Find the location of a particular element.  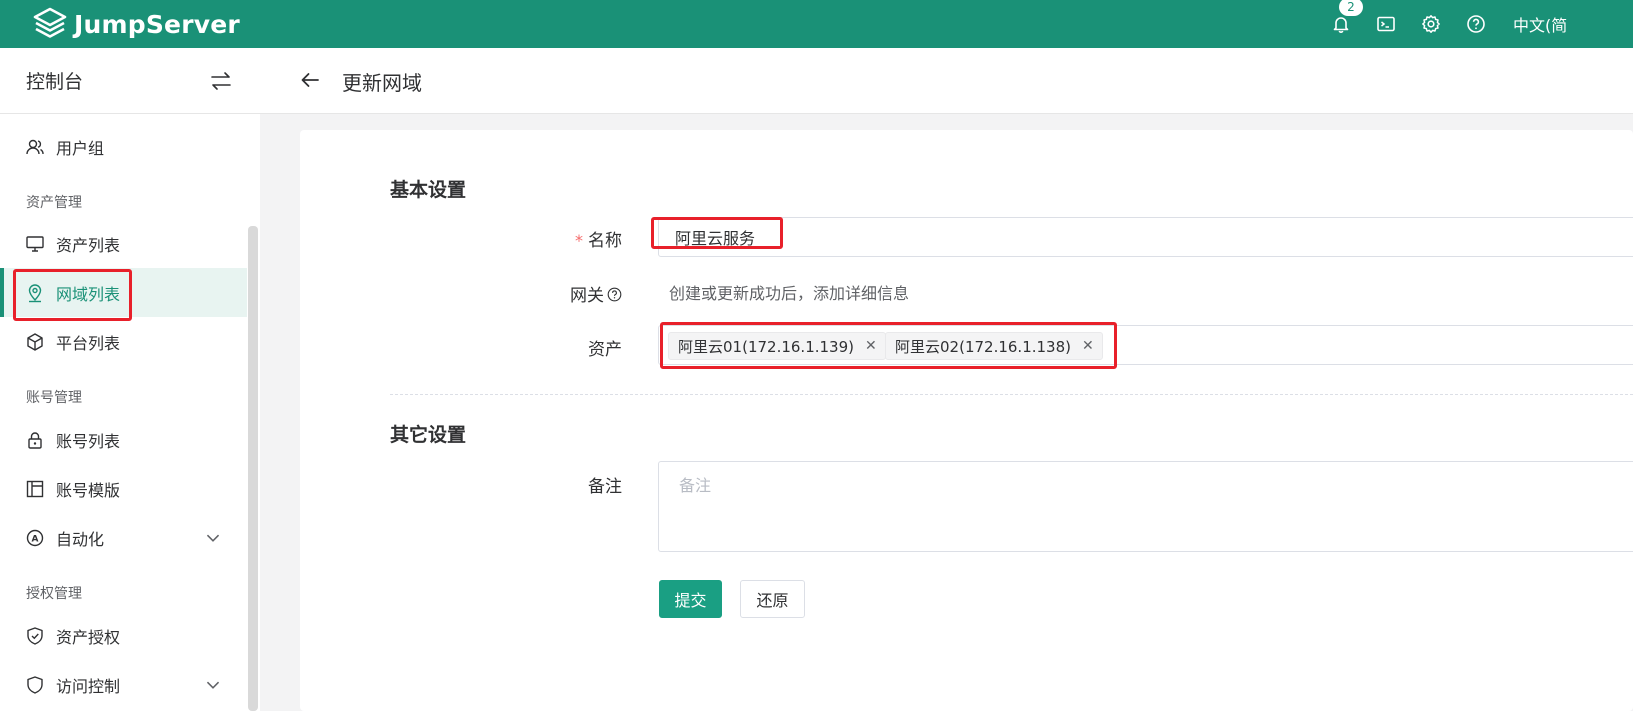

asset-tag: 阿里云02(172.16.1.138) ✕ is located at coordinates (994, 346).